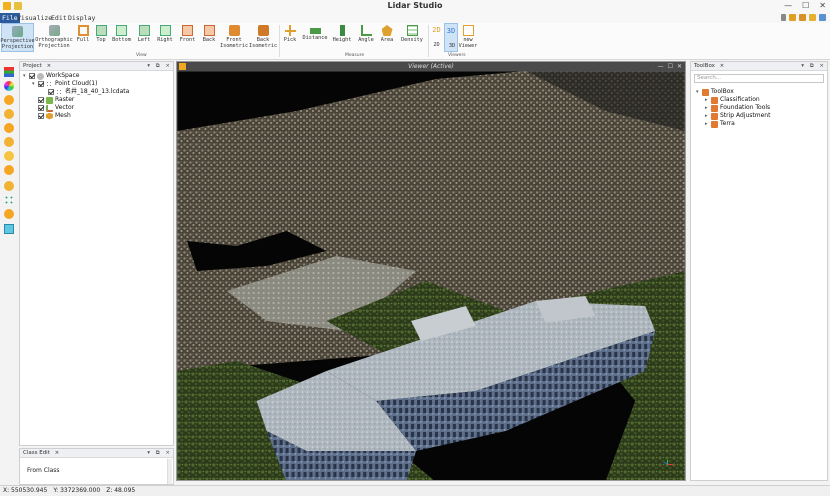 This screenshot has width=830, height=496. Describe the element at coordinates (101, 37) in the screenshot. I see `top-view-button: Top` at that location.